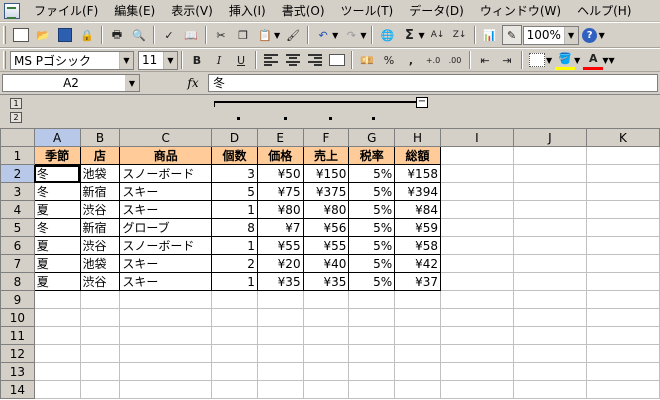 The image size is (660, 400). Describe the element at coordinates (234, 335) in the screenshot. I see `cell-d11` at that location.